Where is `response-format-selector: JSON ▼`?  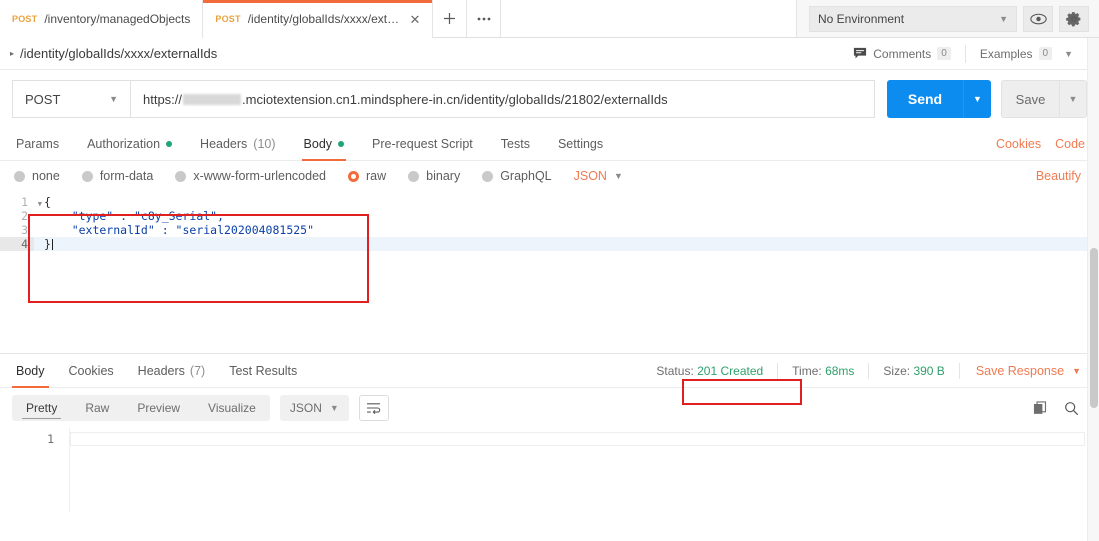
response-format-selector: JSON ▼ is located at coordinates (314, 408).